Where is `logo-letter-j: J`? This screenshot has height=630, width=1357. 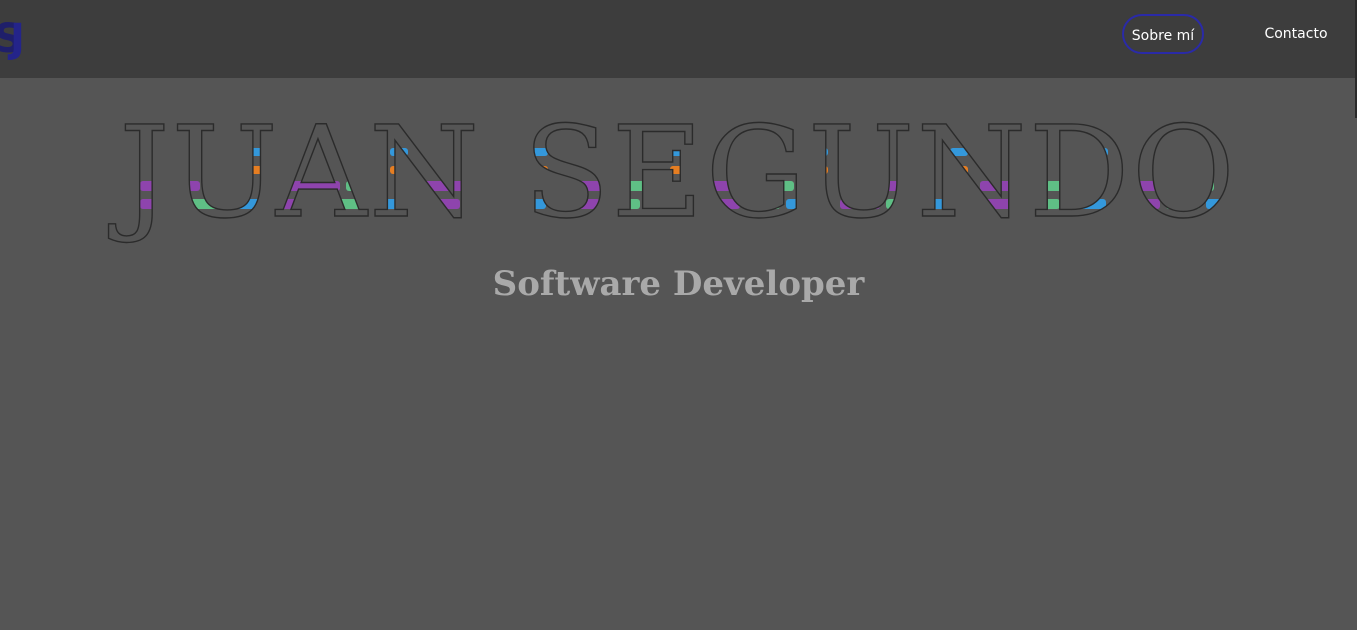 logo-letter-j: J is located at coordinates (16, 39).